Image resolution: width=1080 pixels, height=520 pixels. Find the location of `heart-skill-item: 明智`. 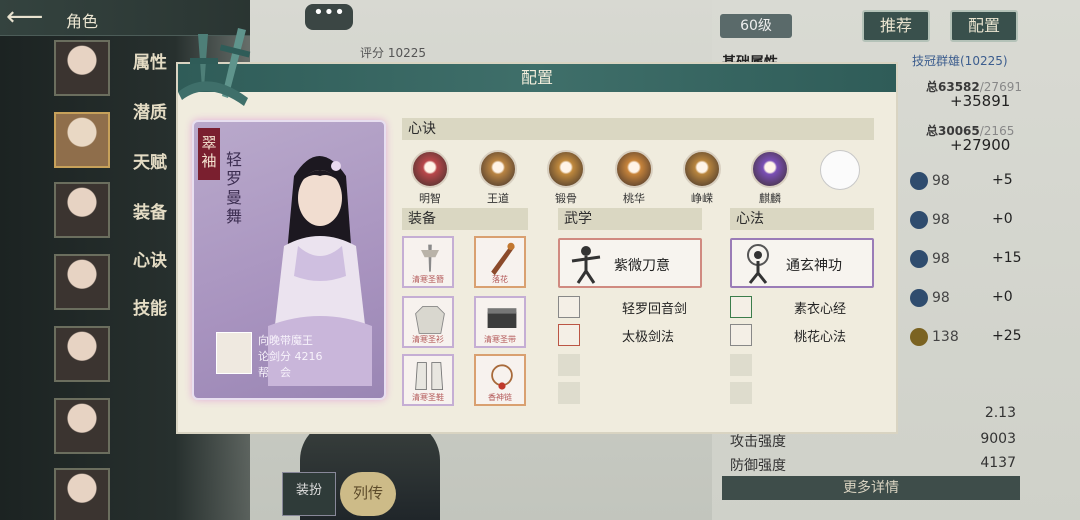

heart-skill-item: 明智 is located at coordinates (430, 178).